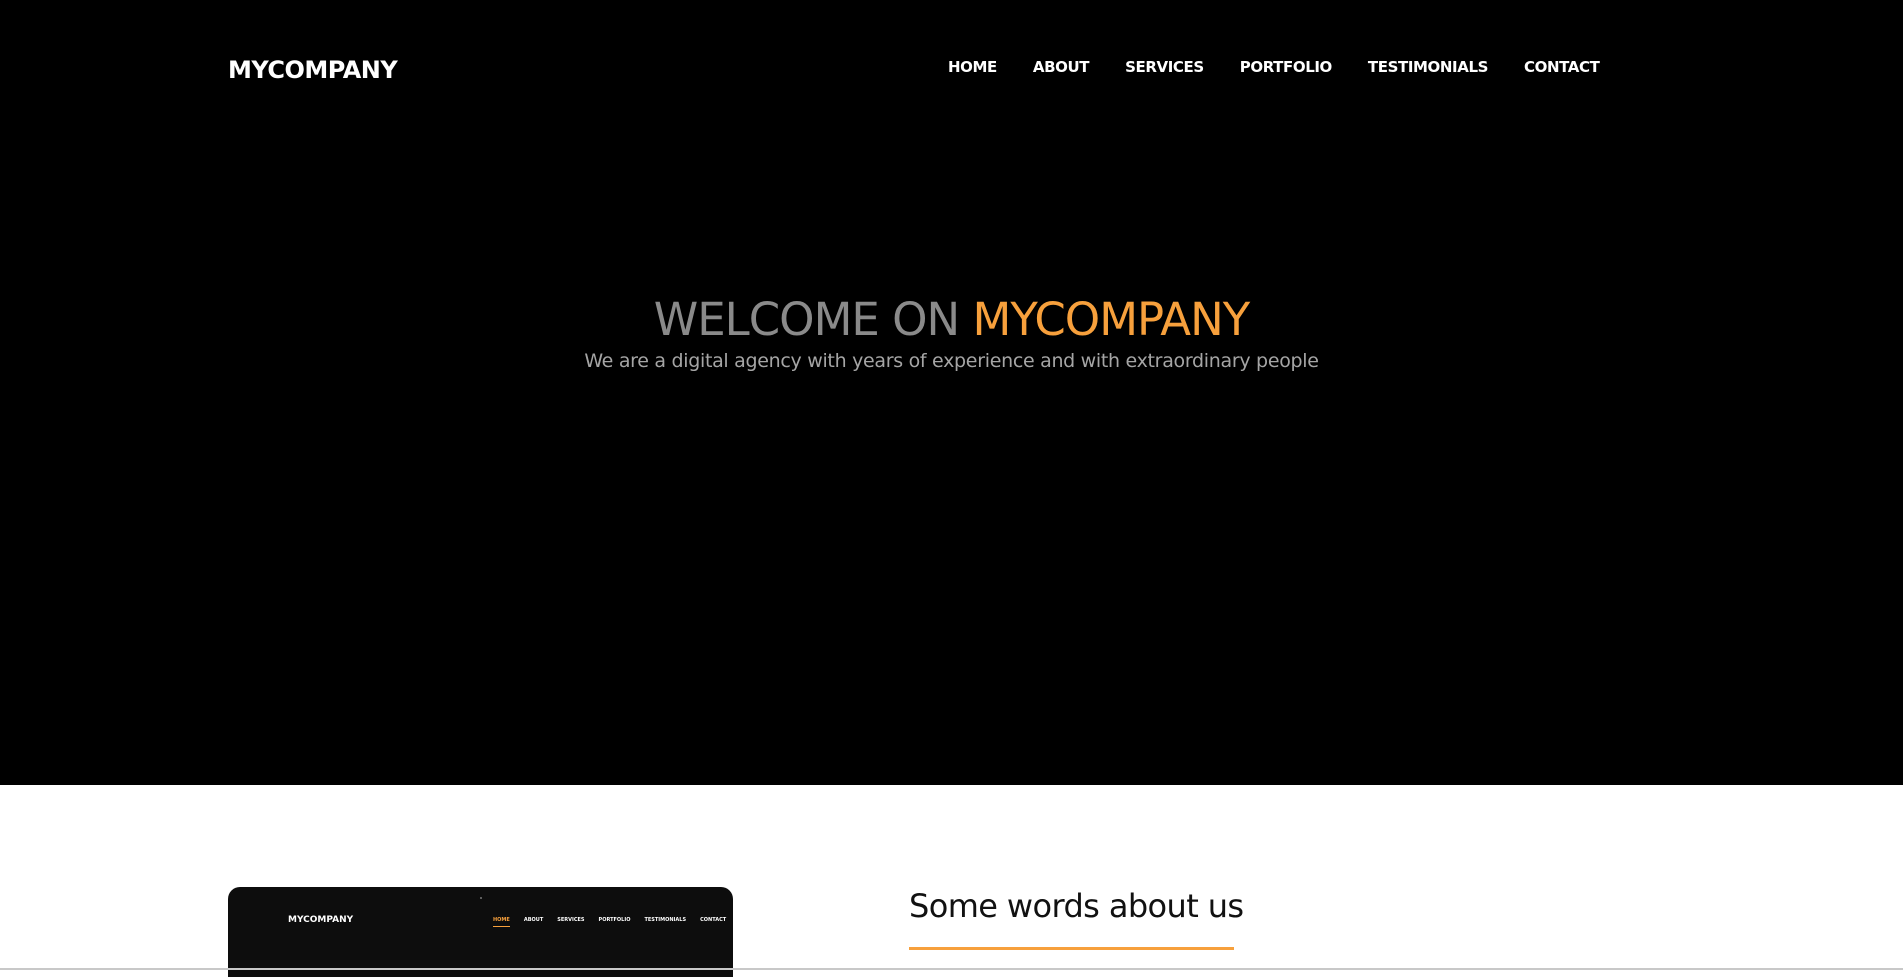 This screenshot has height=977, width=1903. Describe the element at coordinates (313, 70) in the screenshot. I see `site-logo: MYCOMPANY` at that location.